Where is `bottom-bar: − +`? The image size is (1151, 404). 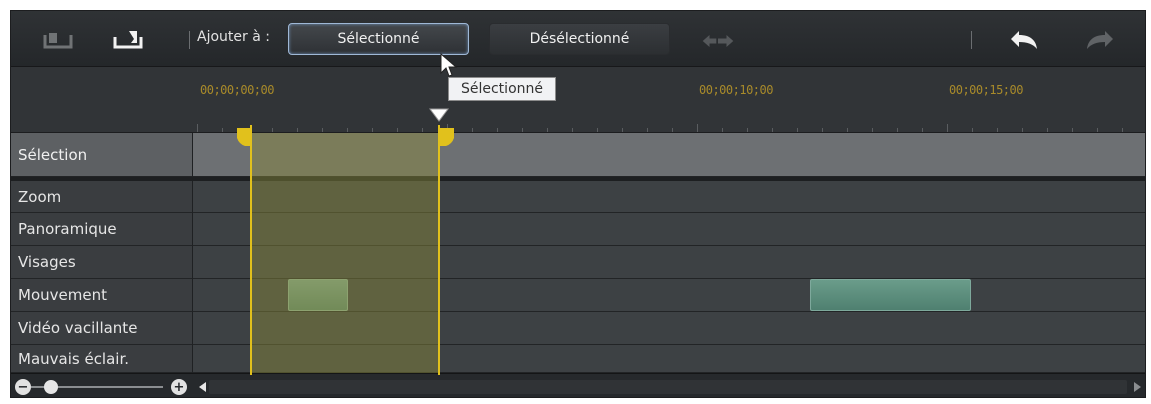 bottom-bar: − + is located at coordinates (578, 385).